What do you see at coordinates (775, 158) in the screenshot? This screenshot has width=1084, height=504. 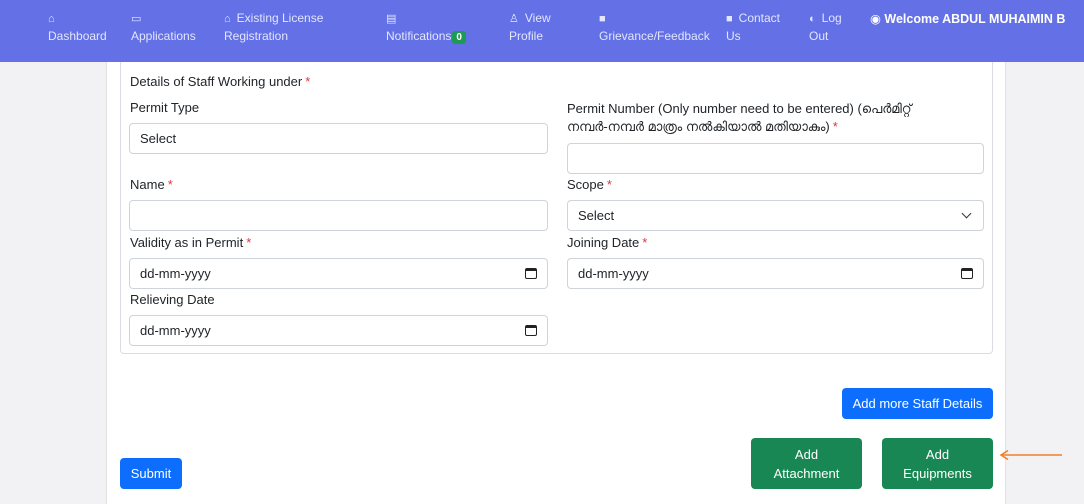 I see `permit-number-input` at bounding box center [775, 158].